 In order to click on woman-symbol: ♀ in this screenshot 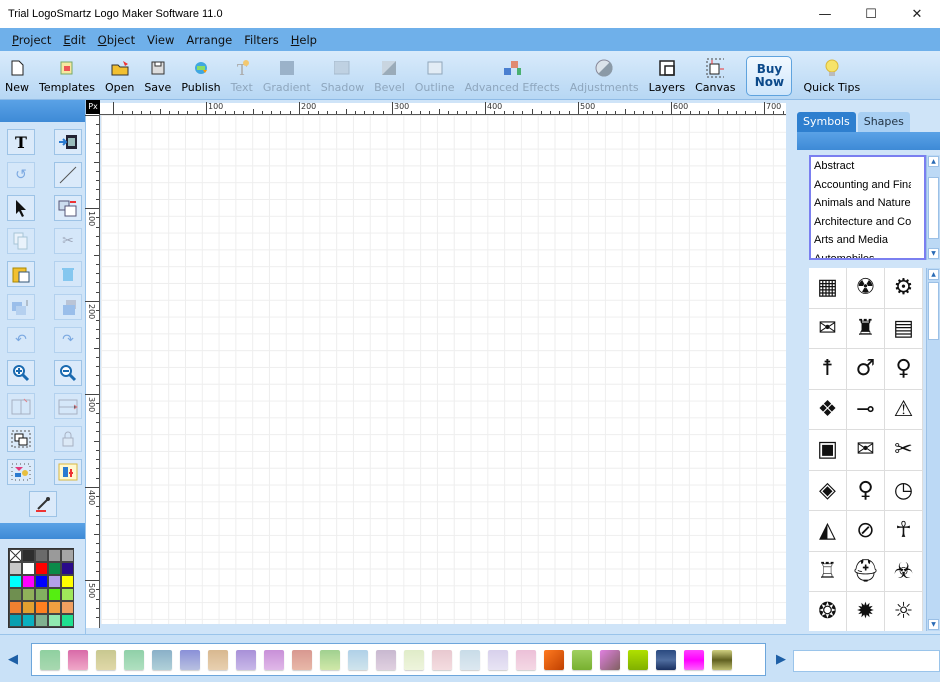, I will do `click(866, 490)`.